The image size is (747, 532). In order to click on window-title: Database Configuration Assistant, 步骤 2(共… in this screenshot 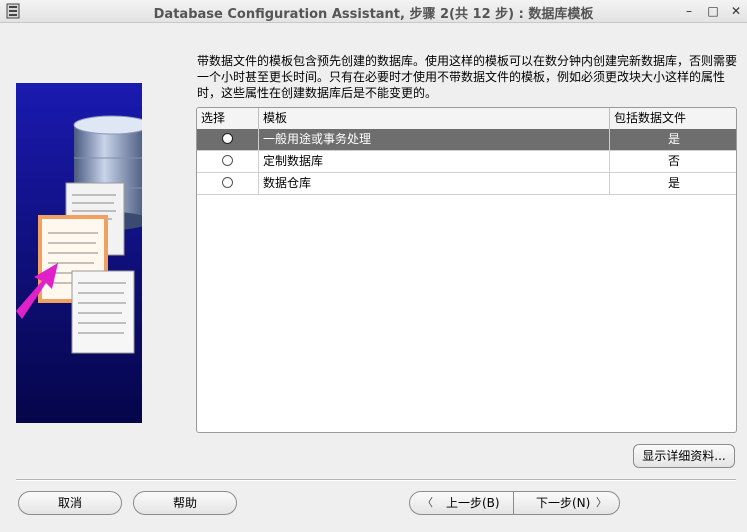, I will do `click(373, 14)`.